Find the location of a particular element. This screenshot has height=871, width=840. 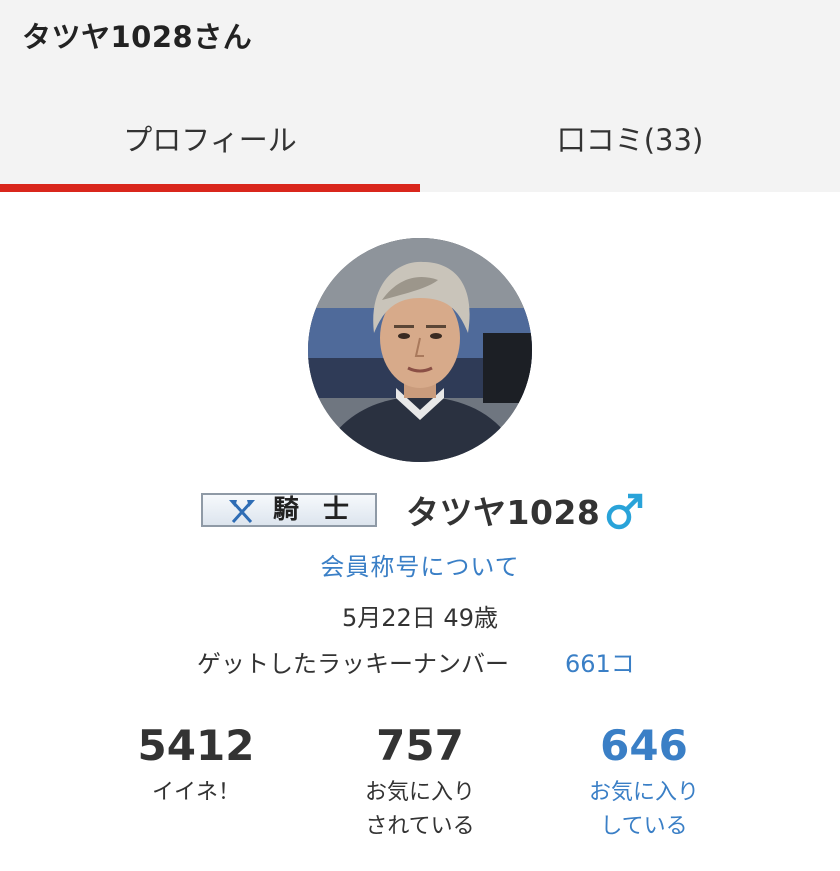

stat-favorited: 757 お気に入り されている is located at coordinates (420, 782).